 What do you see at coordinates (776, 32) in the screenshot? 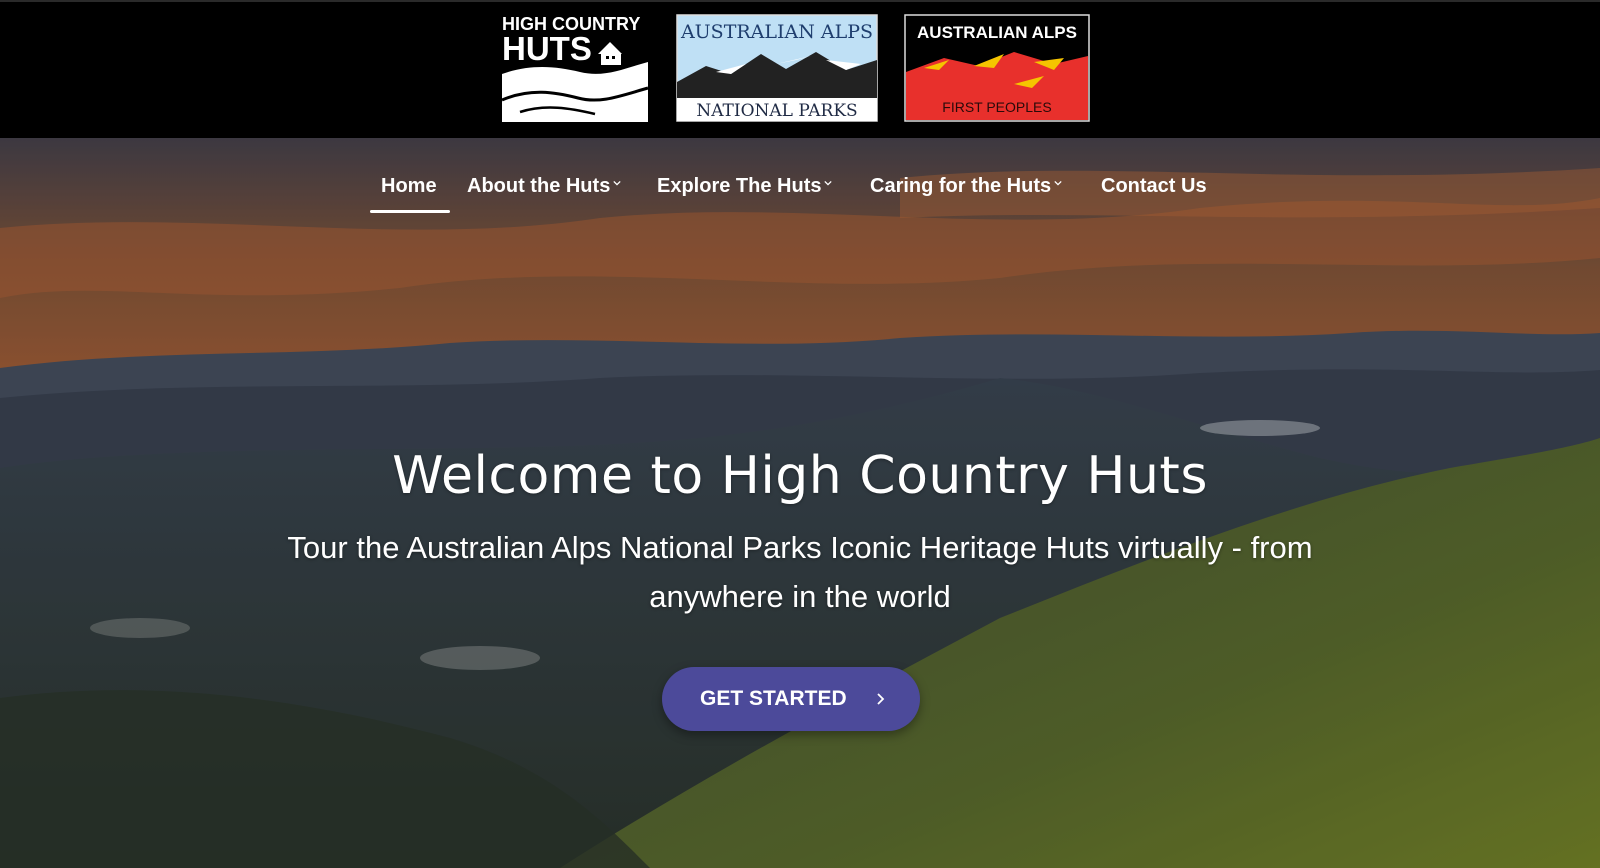
I see `alps-parks-top-text: AUSTRALIAN ALPS` at bounding box center [776, 32].